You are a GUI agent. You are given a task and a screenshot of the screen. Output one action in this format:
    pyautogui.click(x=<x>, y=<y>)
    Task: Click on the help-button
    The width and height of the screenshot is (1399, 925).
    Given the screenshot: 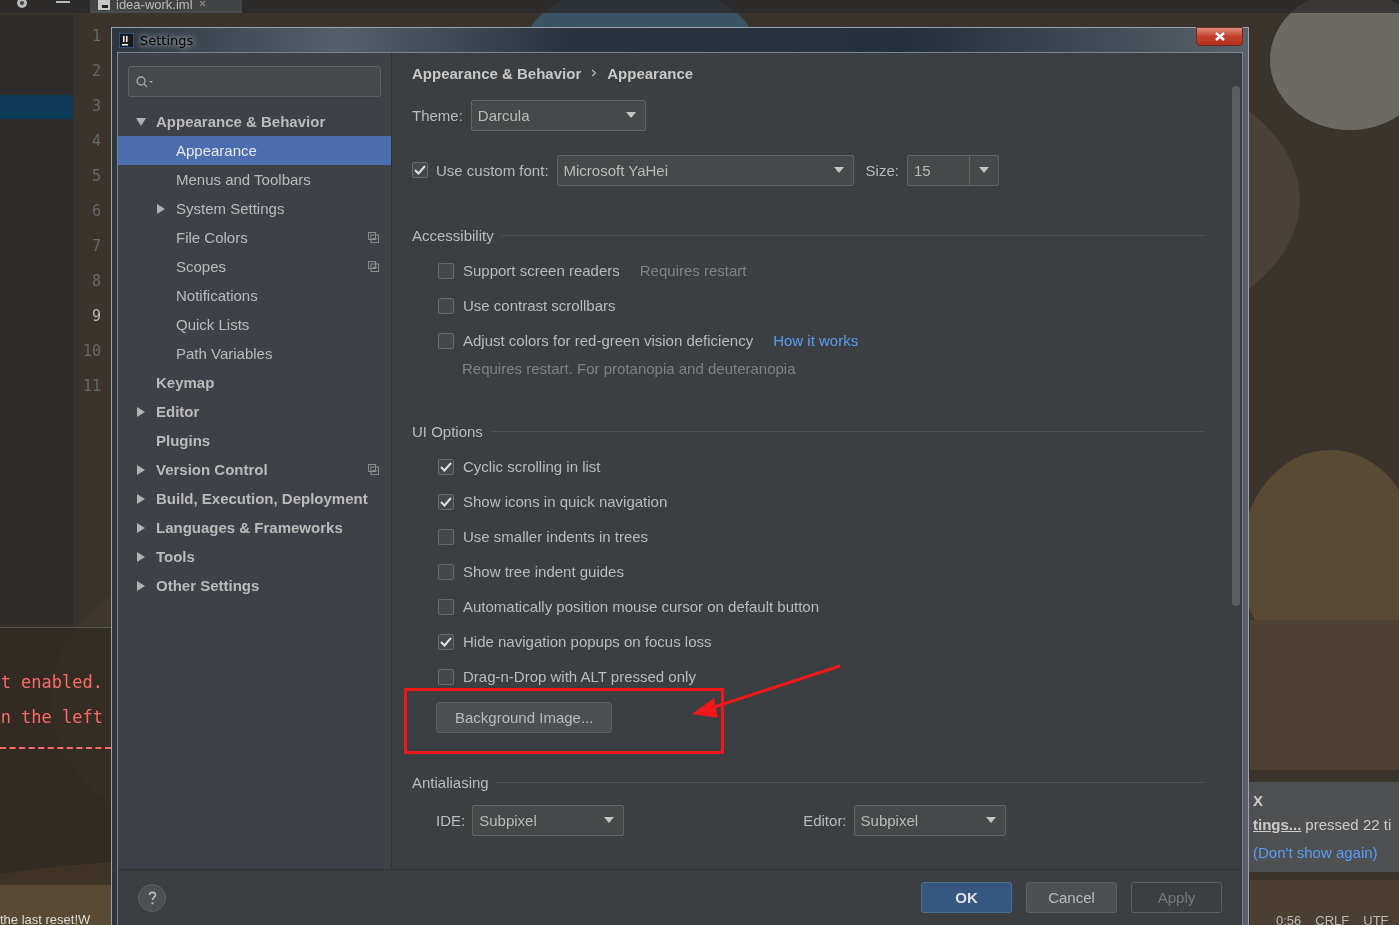 What is the action you would take?
    pyautogui.click(x=152, y=897)
    